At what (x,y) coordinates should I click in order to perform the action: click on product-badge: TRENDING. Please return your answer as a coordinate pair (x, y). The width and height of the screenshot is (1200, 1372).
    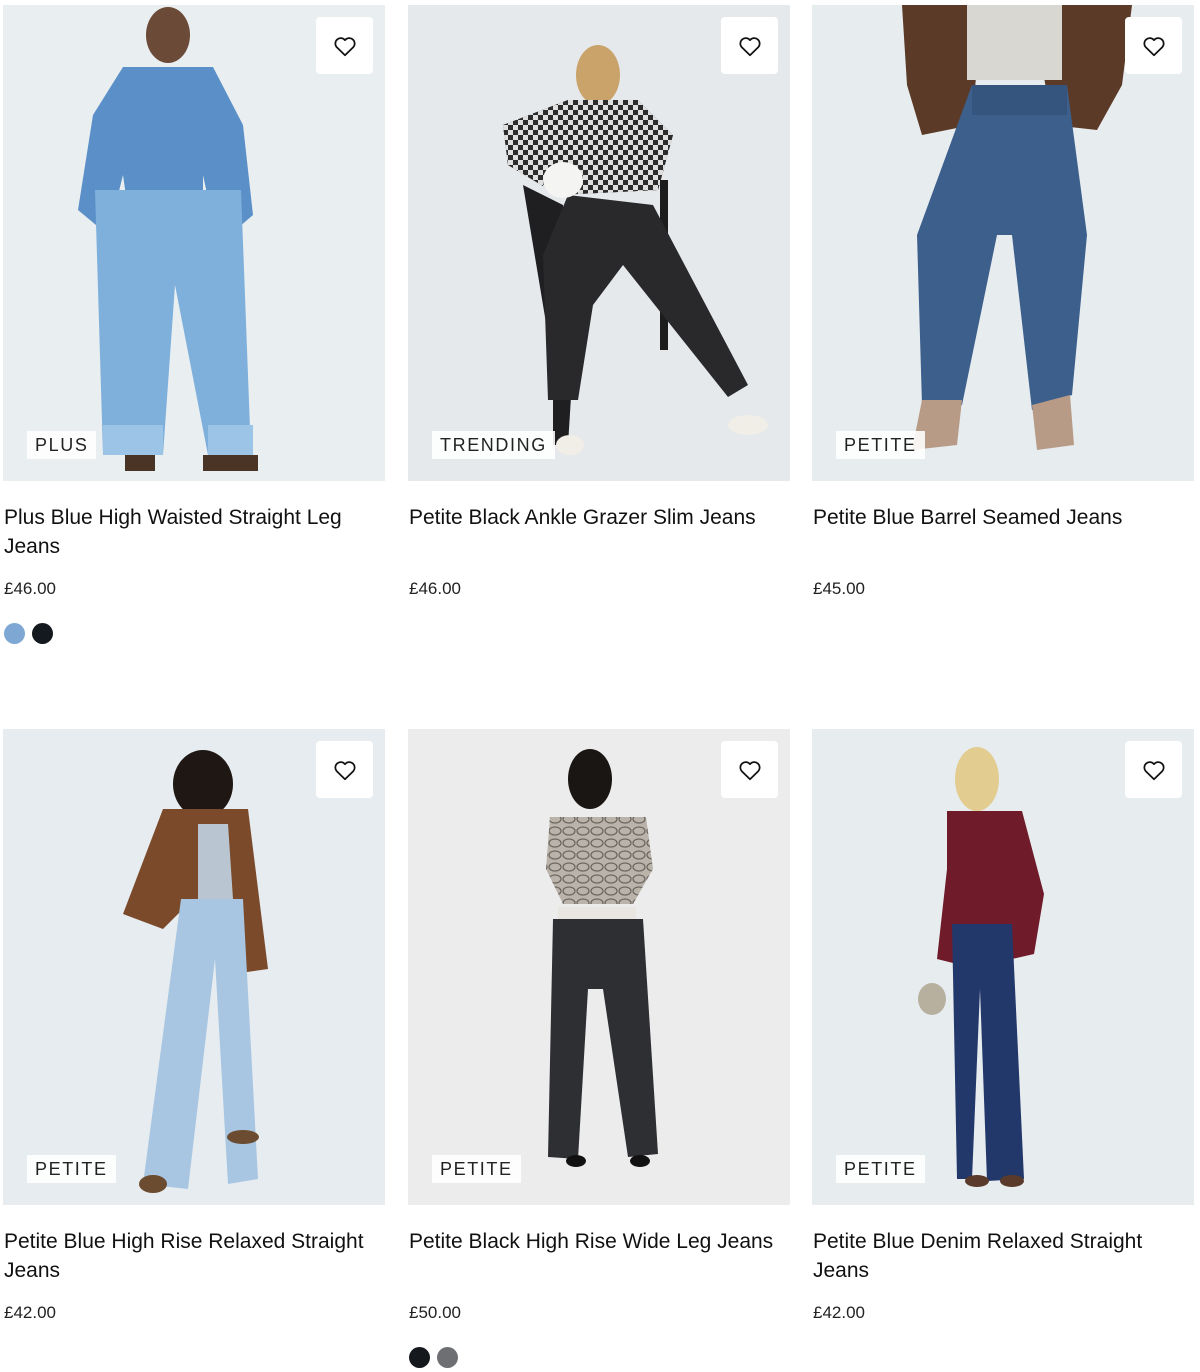
    Looking at the image, I should click on (493, 445).